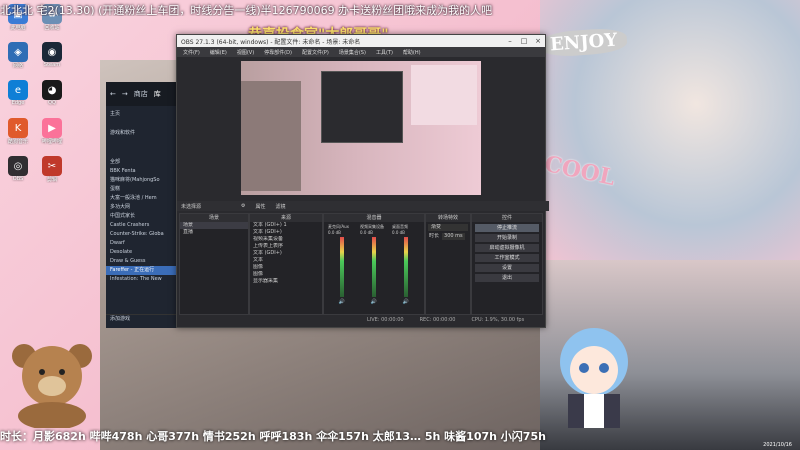 This screenshot has width=800, height=450. What do you see at coordinates (191, 206) in the screenshot?
I see `no-source-label: 未选择源` at bounding box center [191, 206].